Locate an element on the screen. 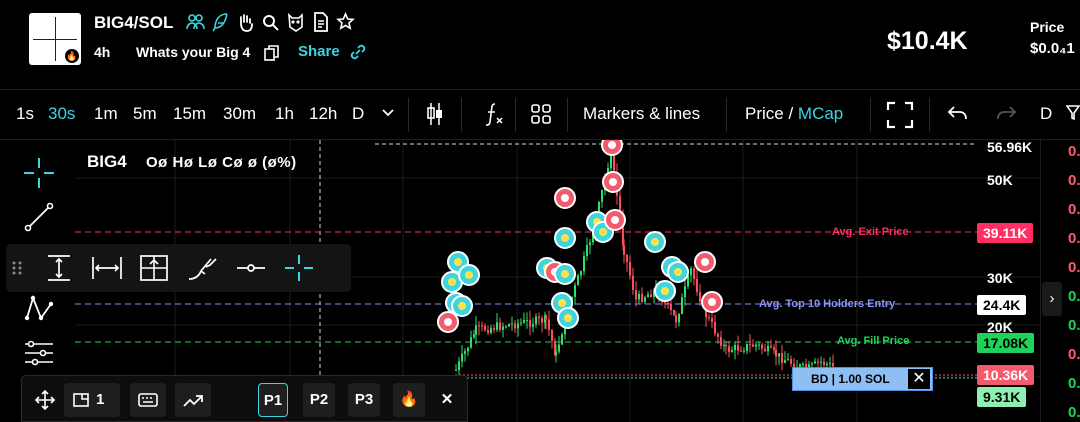 This screenshot has width=1080, height=422. filter-icon is located at coordinates (1072, 115).